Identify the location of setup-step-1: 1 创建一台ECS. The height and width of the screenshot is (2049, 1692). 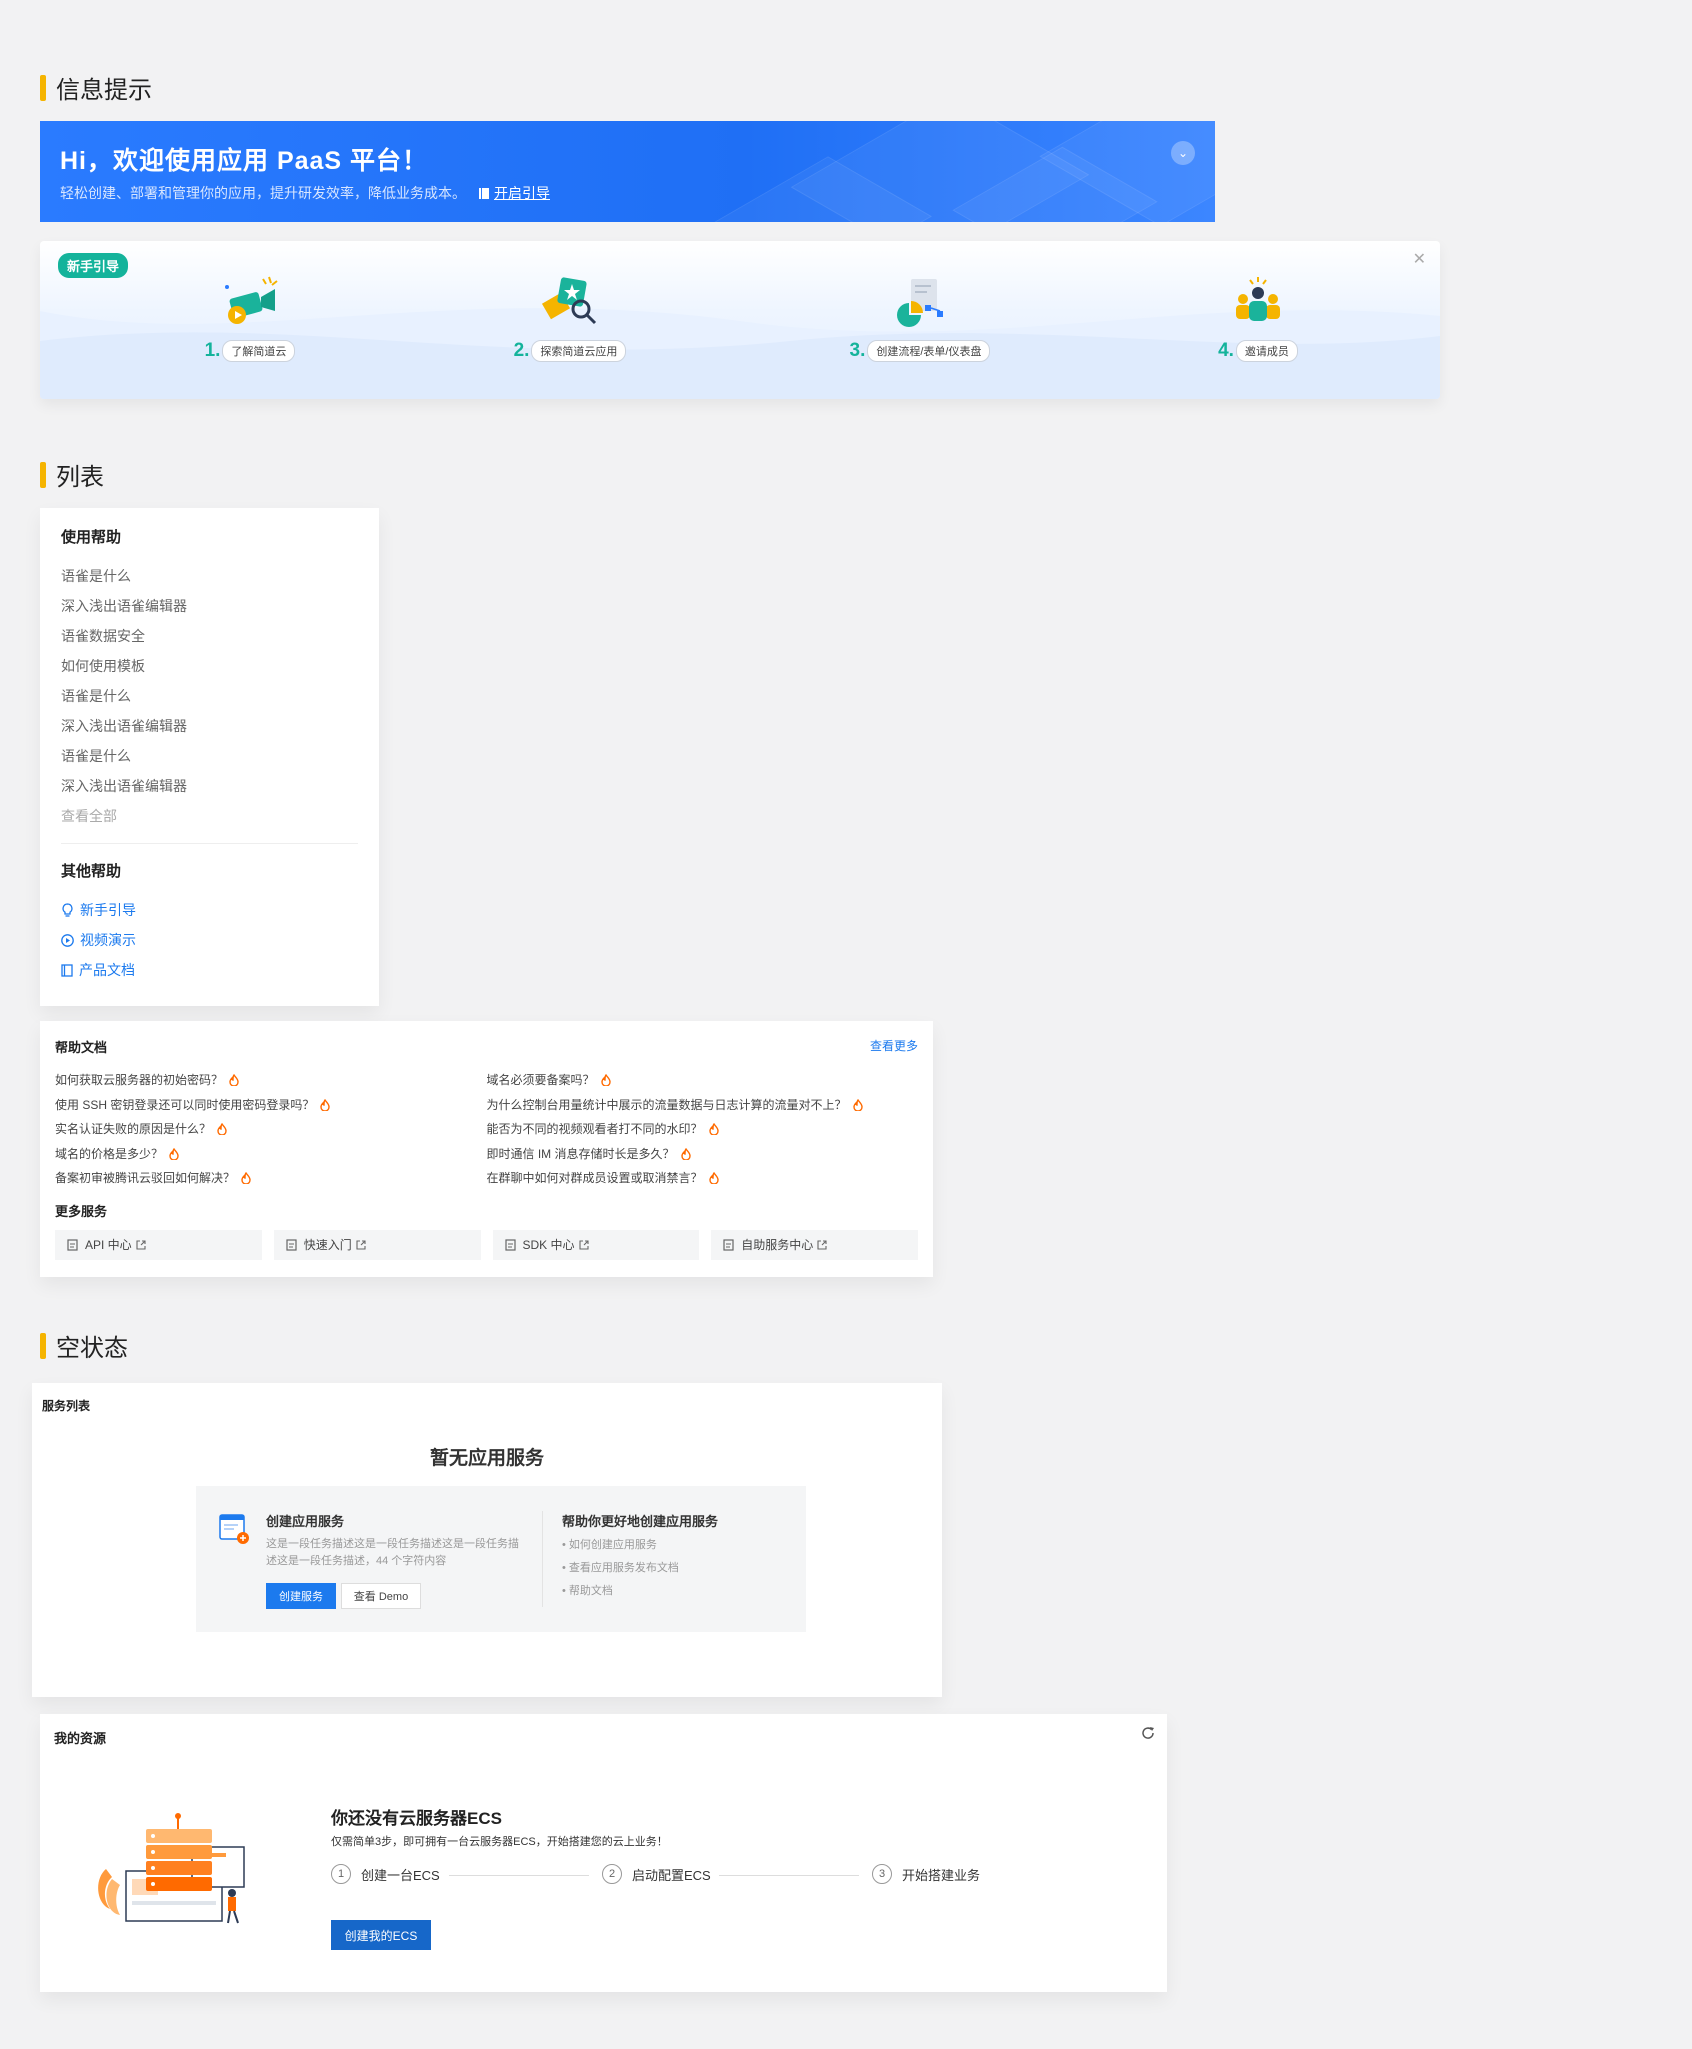
(385, 1874).